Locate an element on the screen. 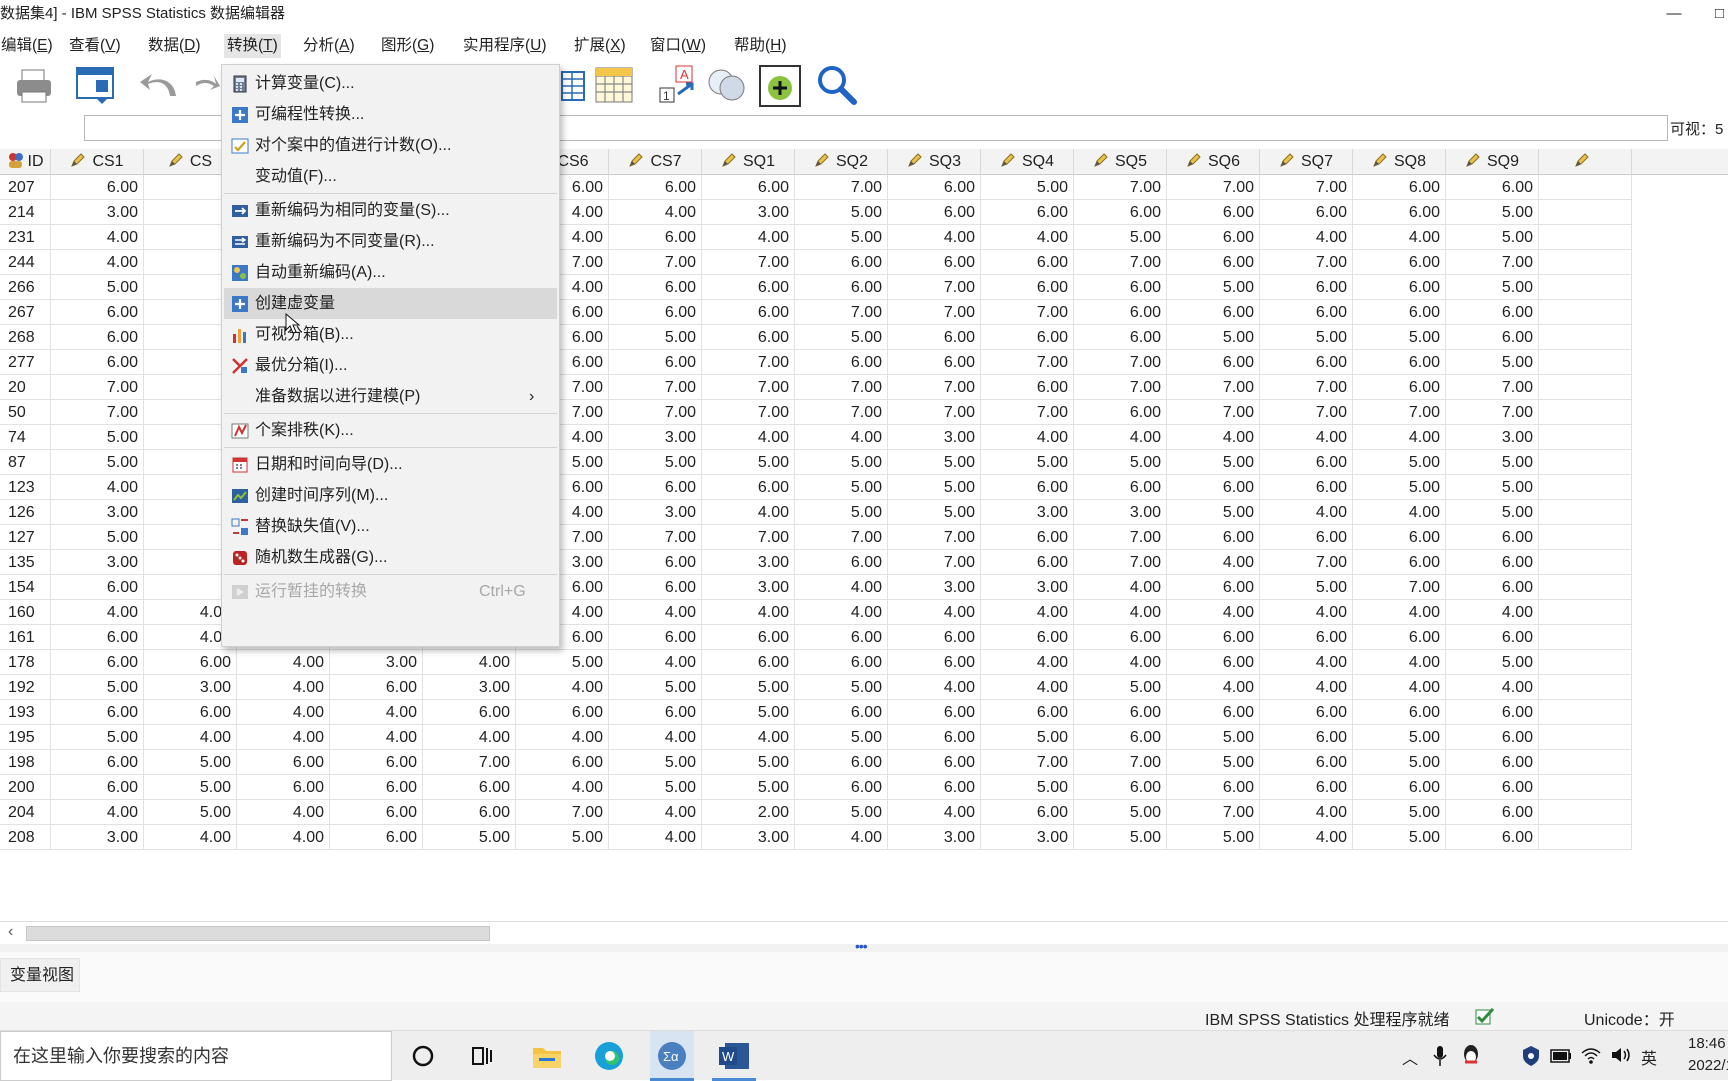  menu-view: 查看(V) is located at coordinates (95, 46).